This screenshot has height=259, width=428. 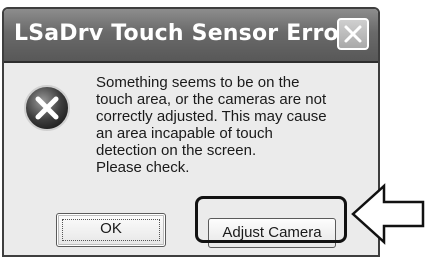 I want to click on message-line: Please check., so click(x=143, y=167).